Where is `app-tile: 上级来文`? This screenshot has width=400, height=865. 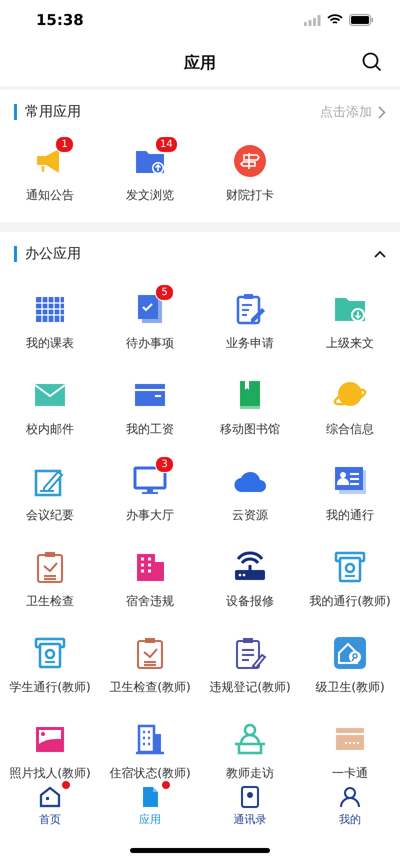 app-tile: 上级来文 is located at coordinates (350, 317).